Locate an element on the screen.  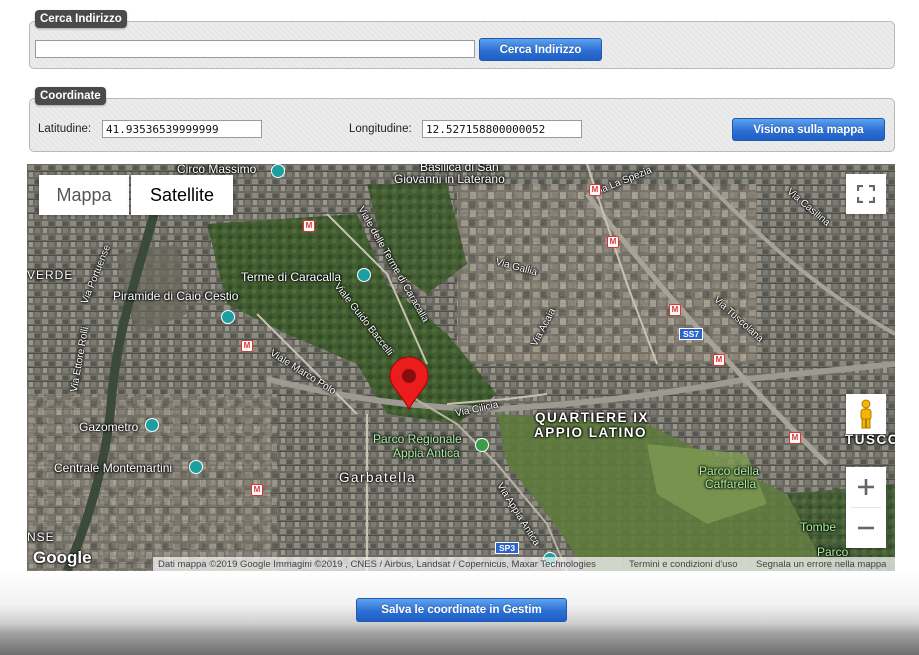
zoom-in-button is located at coordinates (866, 487).